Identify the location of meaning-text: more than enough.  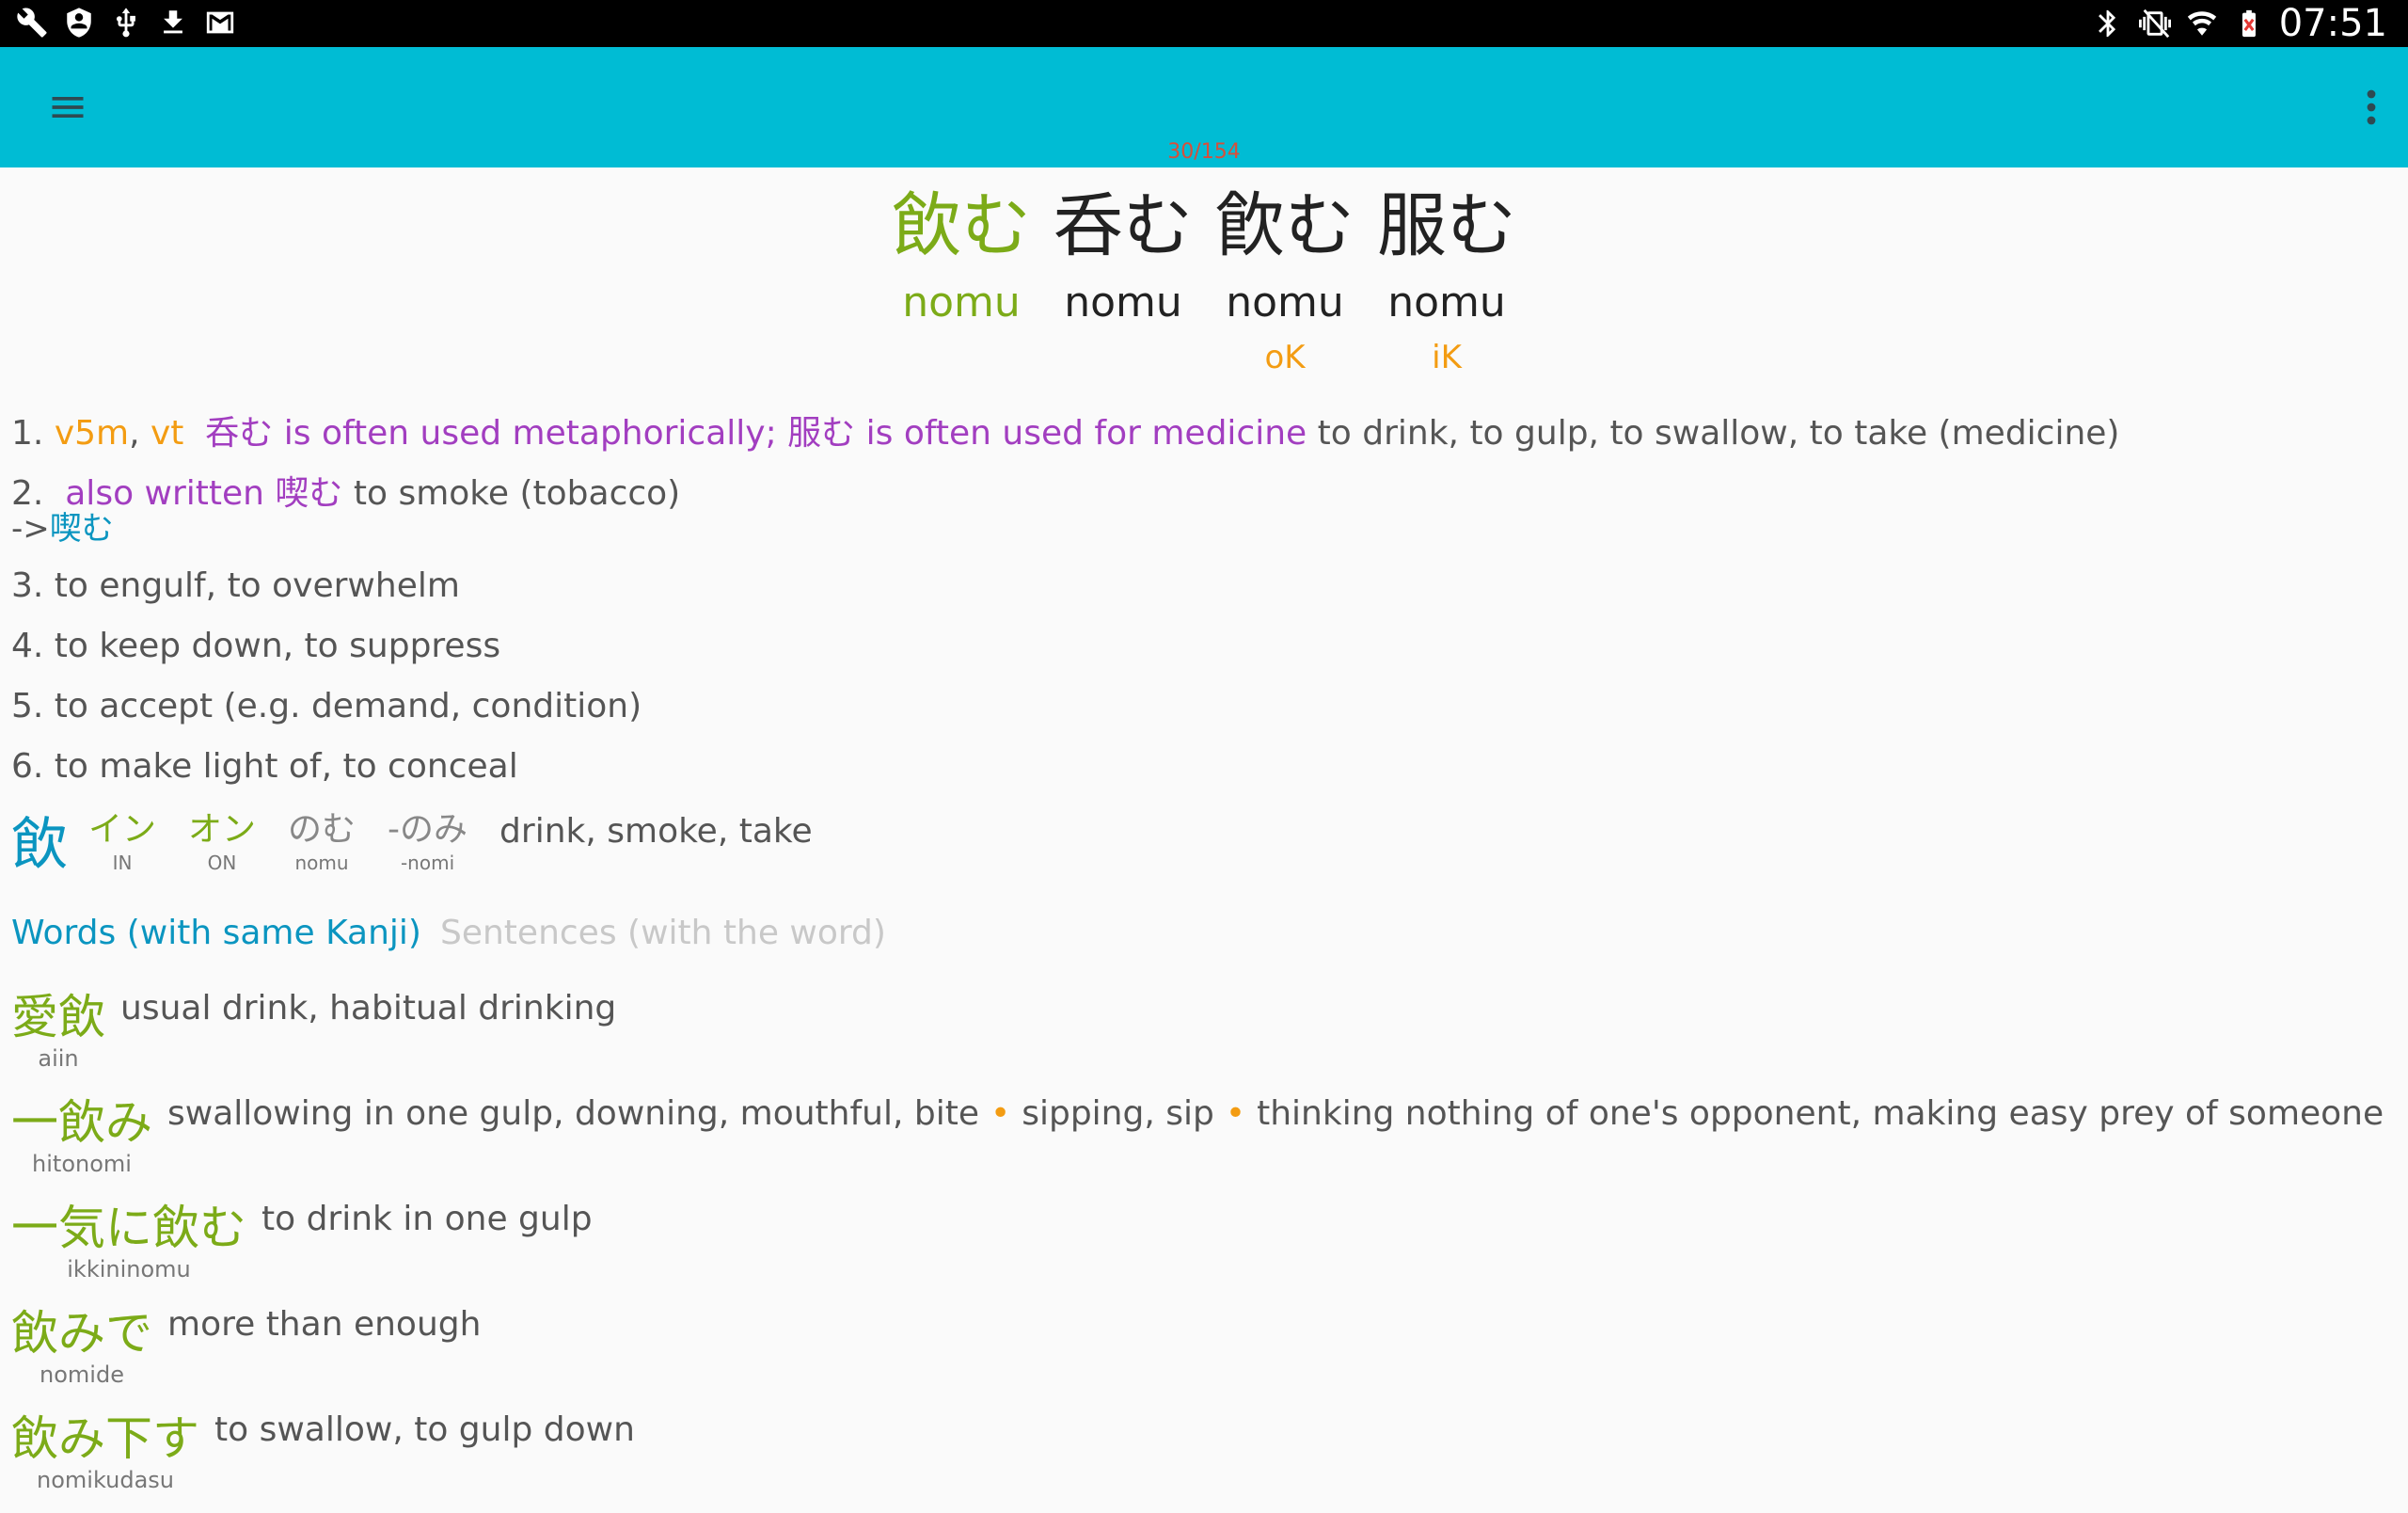
(324, 1324).